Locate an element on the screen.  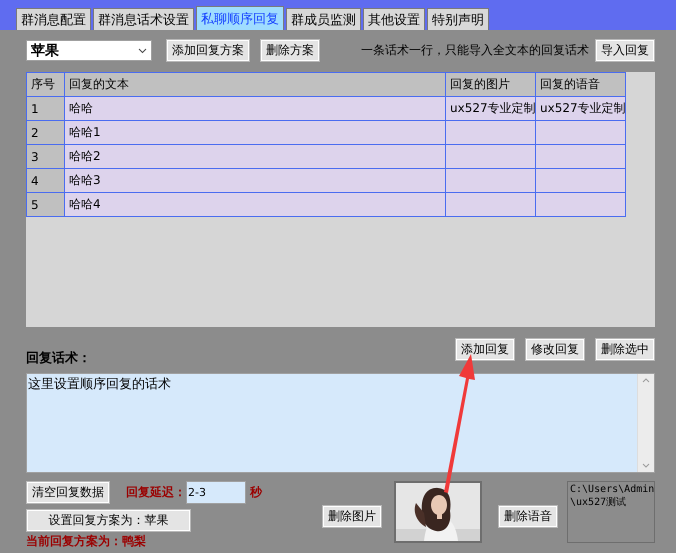
delete-scheme-button: 删除方案 is located at coordinates (290, 50).